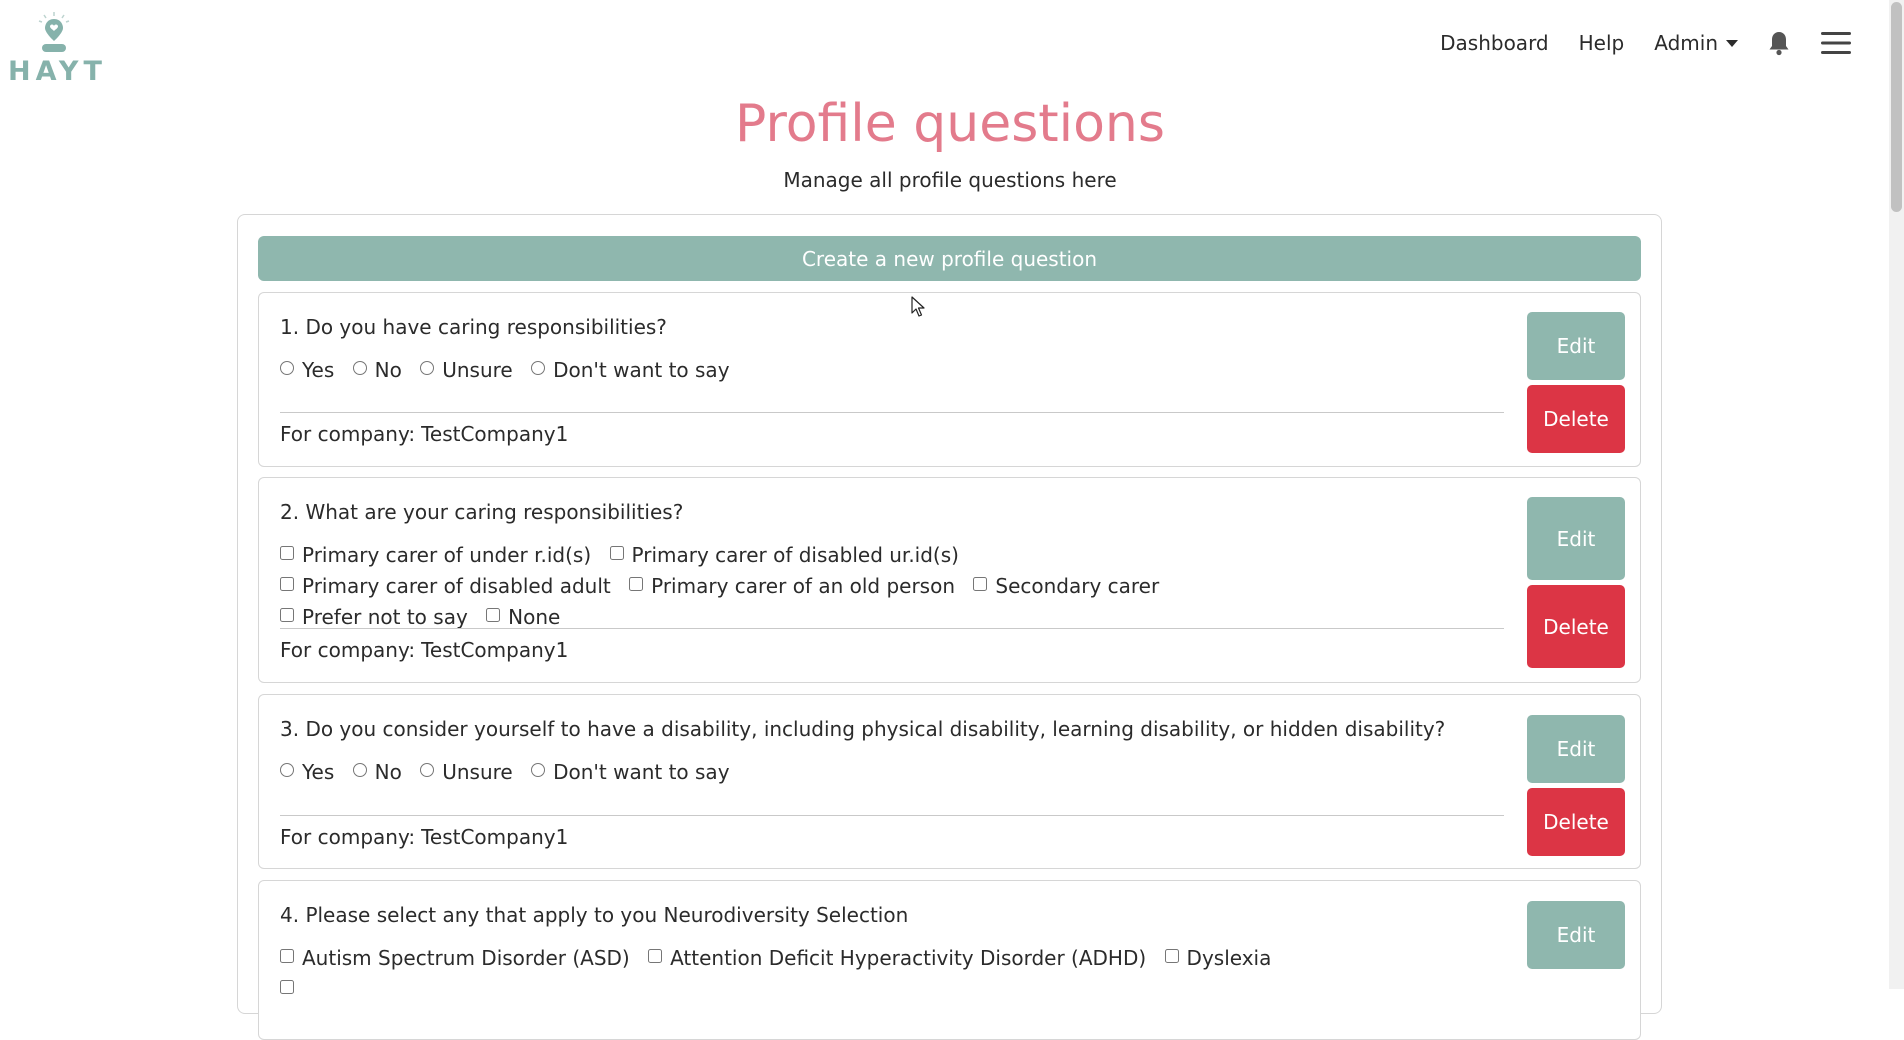 The width and height of the screenshot is (1904, 1040). Describe the element at coordinates (1896, 494) in the screenshot. I see `scrollbar` at that location.